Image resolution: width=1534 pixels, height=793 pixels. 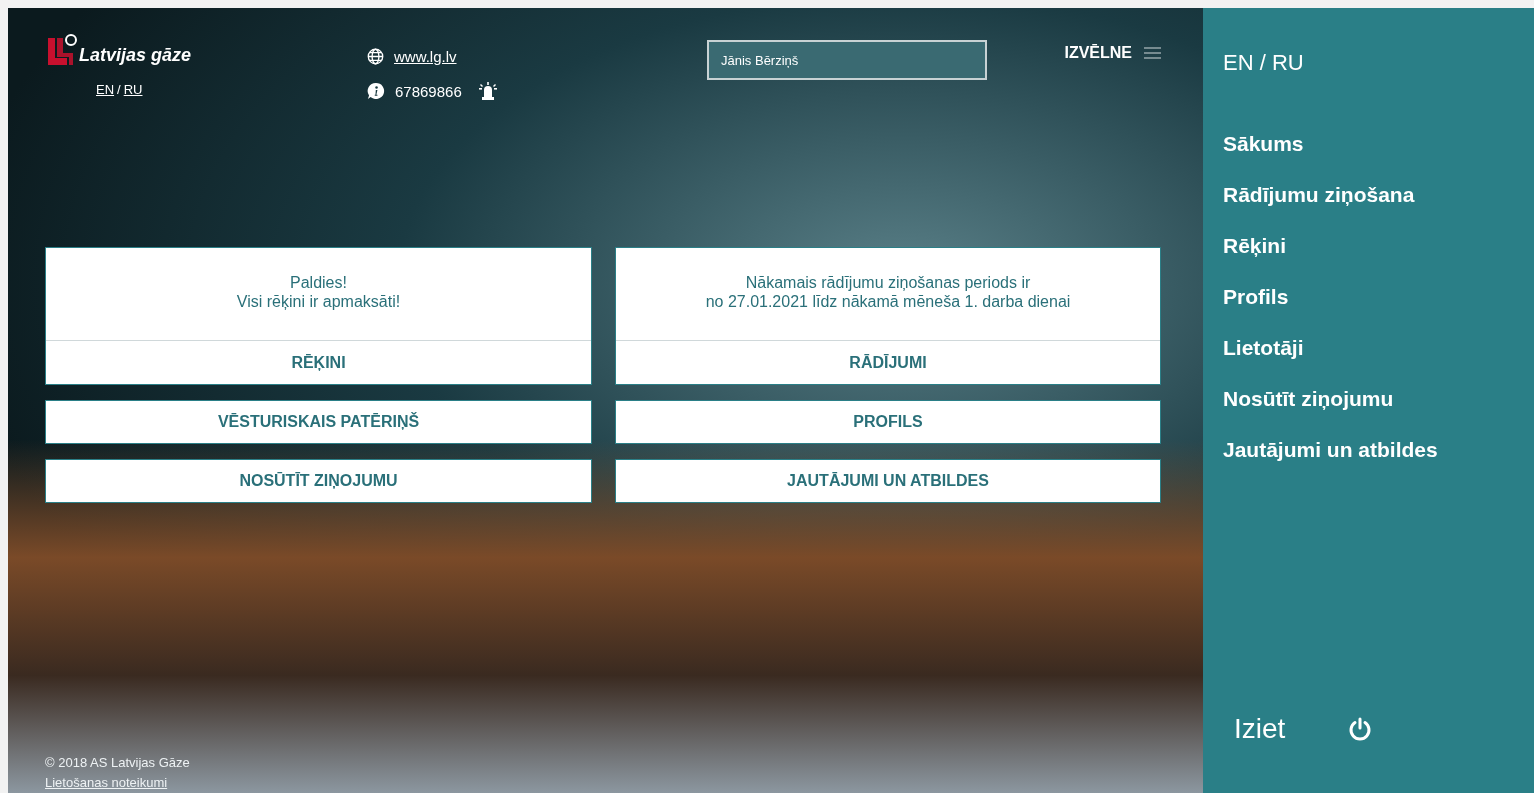 I want to click on menu-button: IZVĒLNE, so click(x=1112, y=53).